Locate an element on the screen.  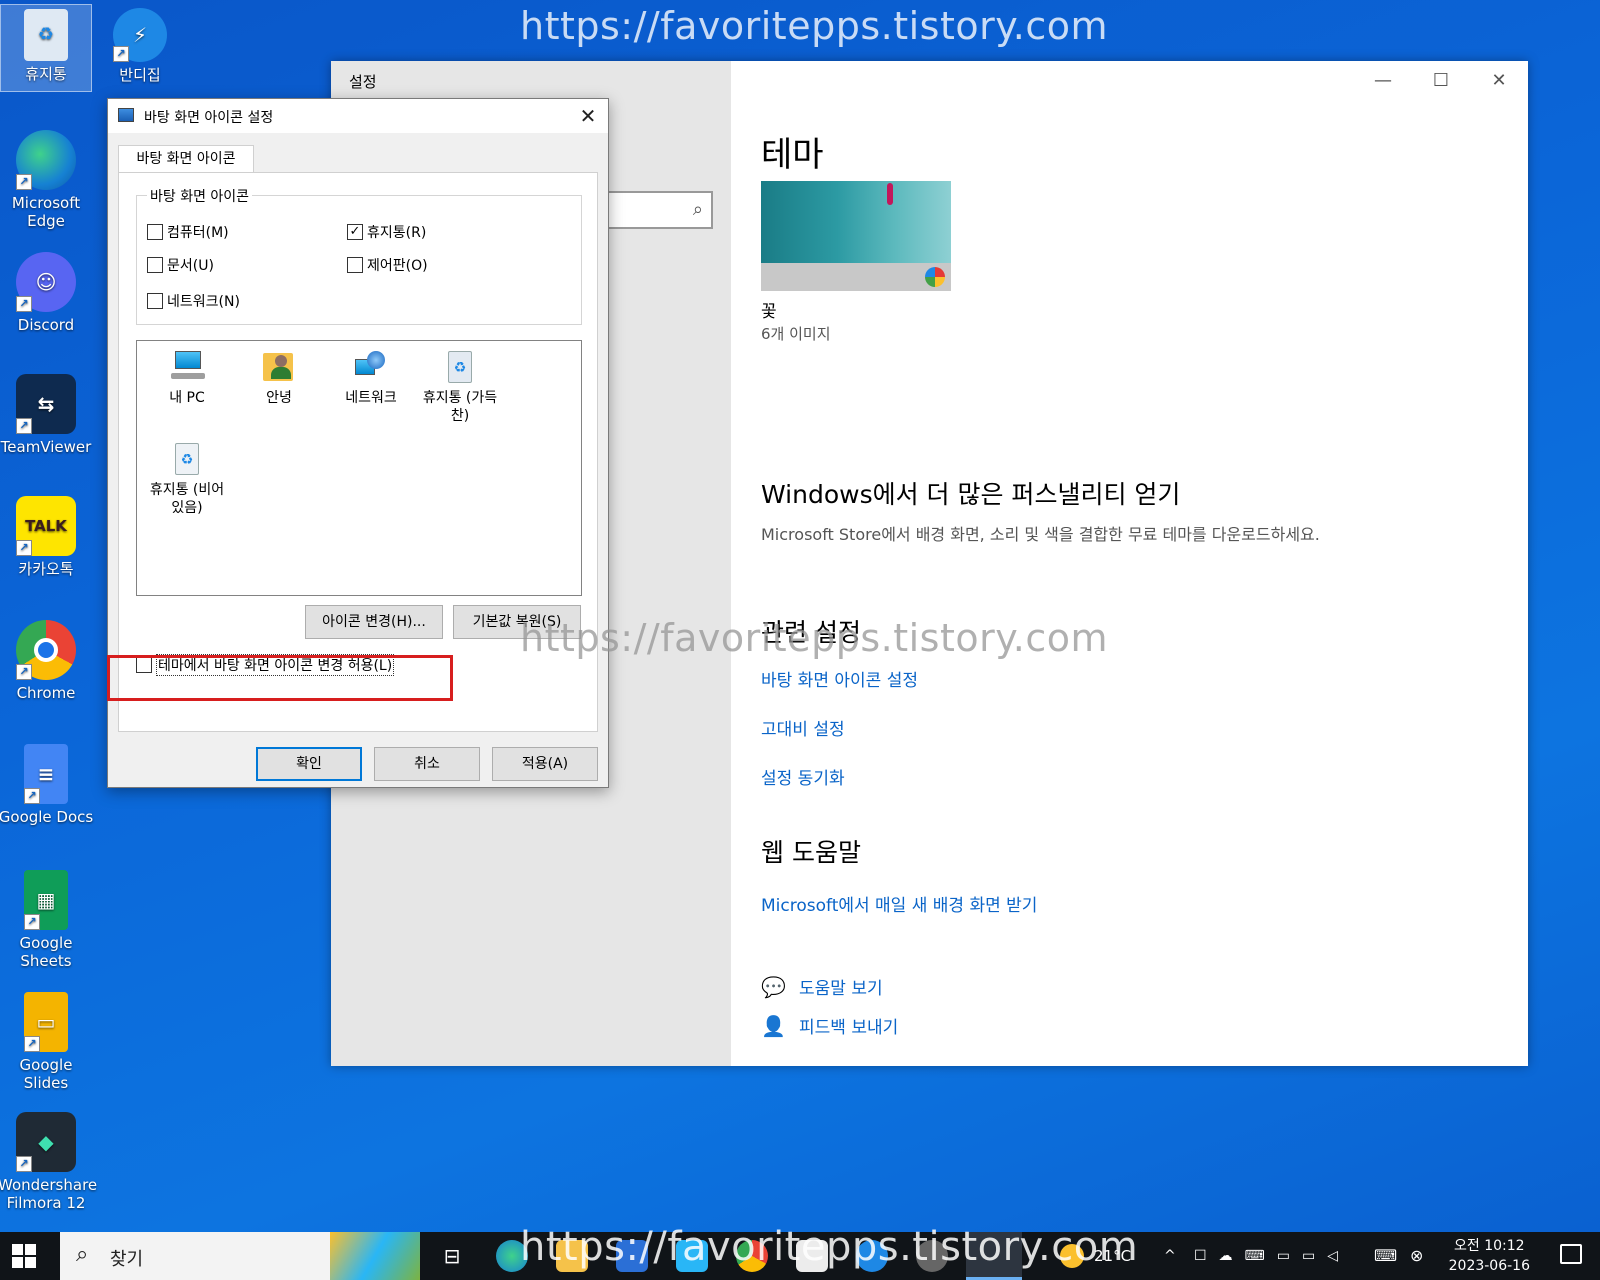
checkbox-computer: 컴퓨터(M) is located at coordinates (188, 232).